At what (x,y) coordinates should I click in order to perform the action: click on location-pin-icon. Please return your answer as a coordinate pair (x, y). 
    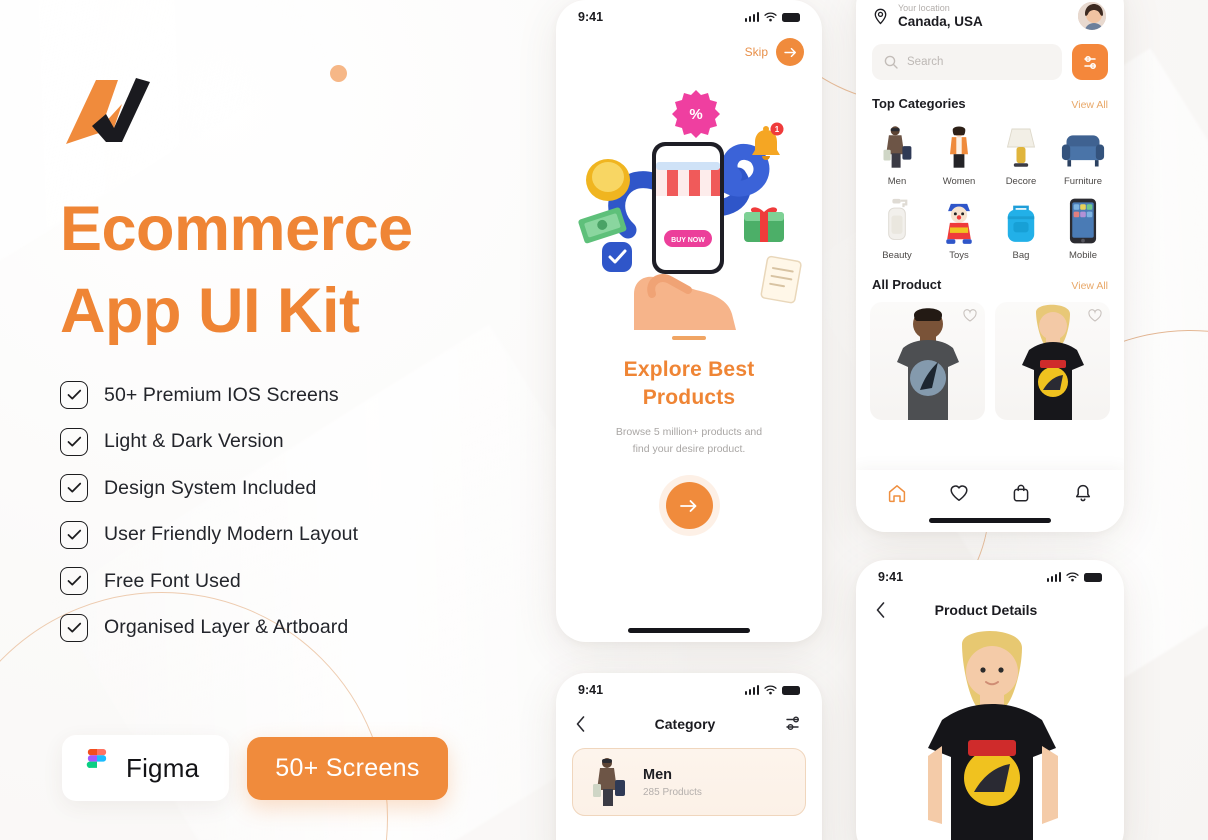
    Looking at the image, I should click on (880, 16).